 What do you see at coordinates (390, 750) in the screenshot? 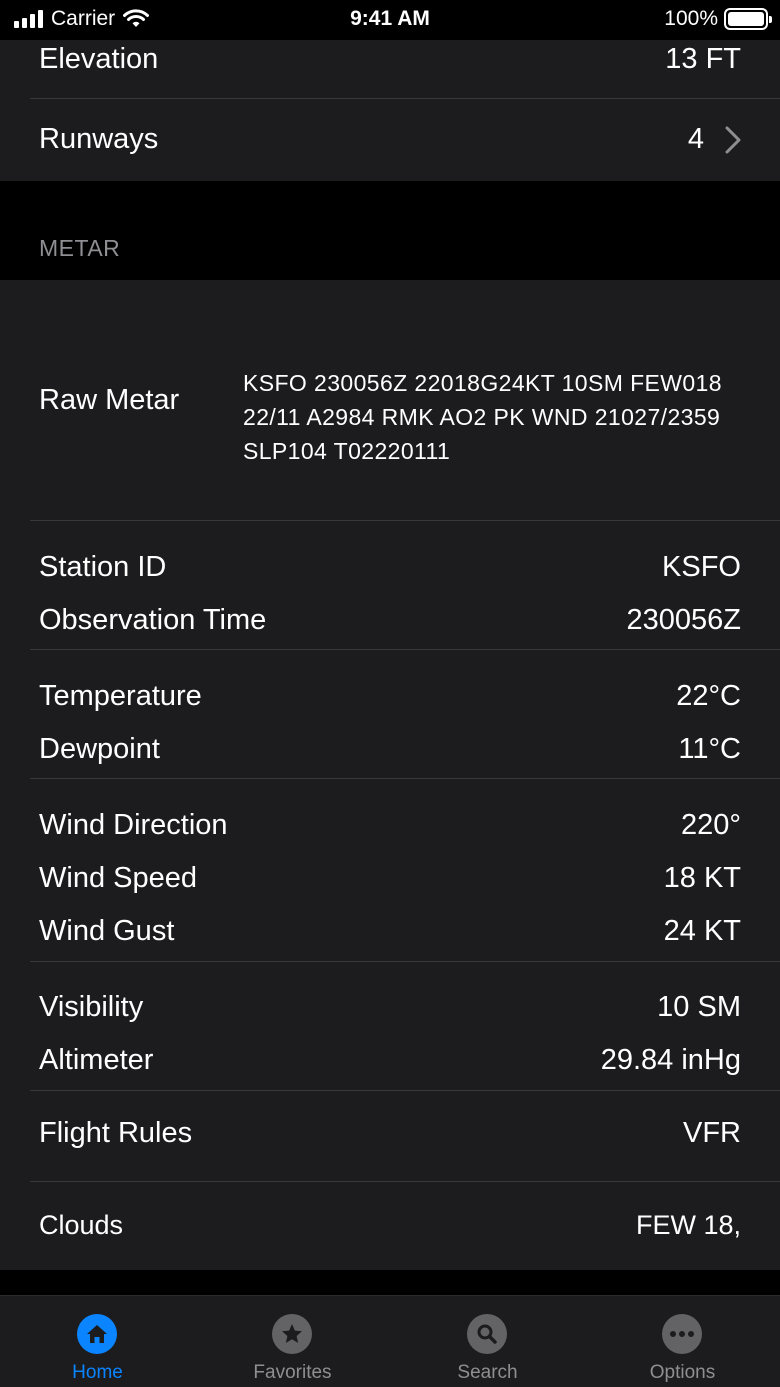
I see `dewpoint-row: Dewpoint 11°C` at bounding box center [390, 750].